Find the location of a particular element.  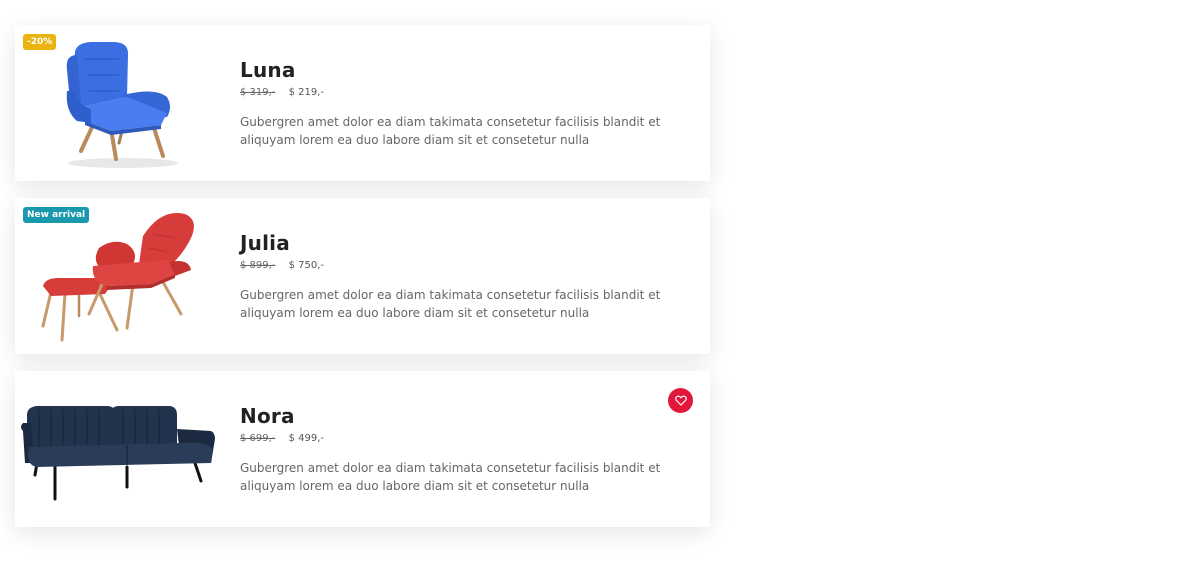

navy-sofa-image is located at coordinates (122, 449).